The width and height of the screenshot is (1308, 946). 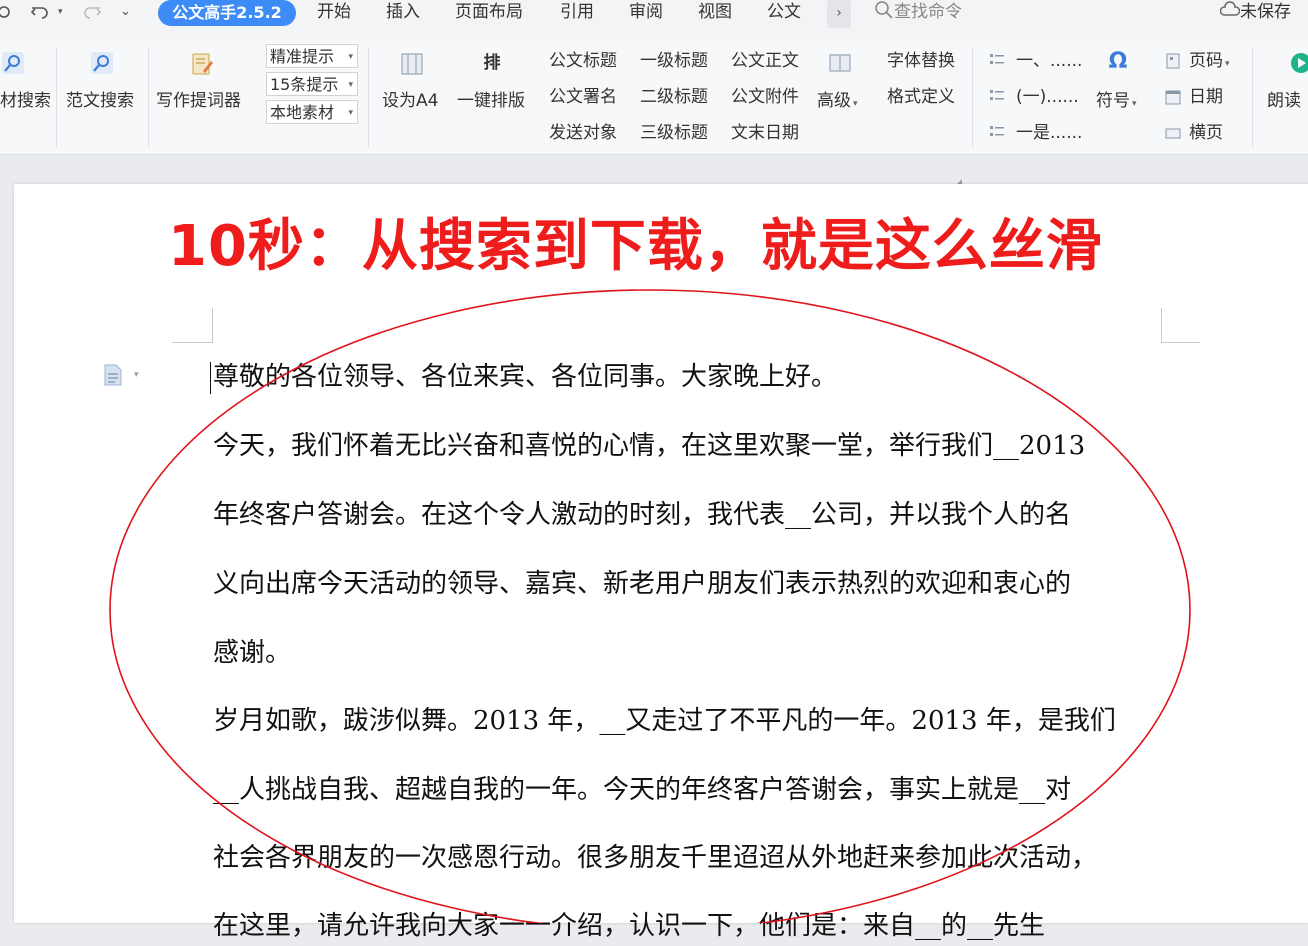 I want to click on local-material-value: 本地素材, so click(x=302, y=112).